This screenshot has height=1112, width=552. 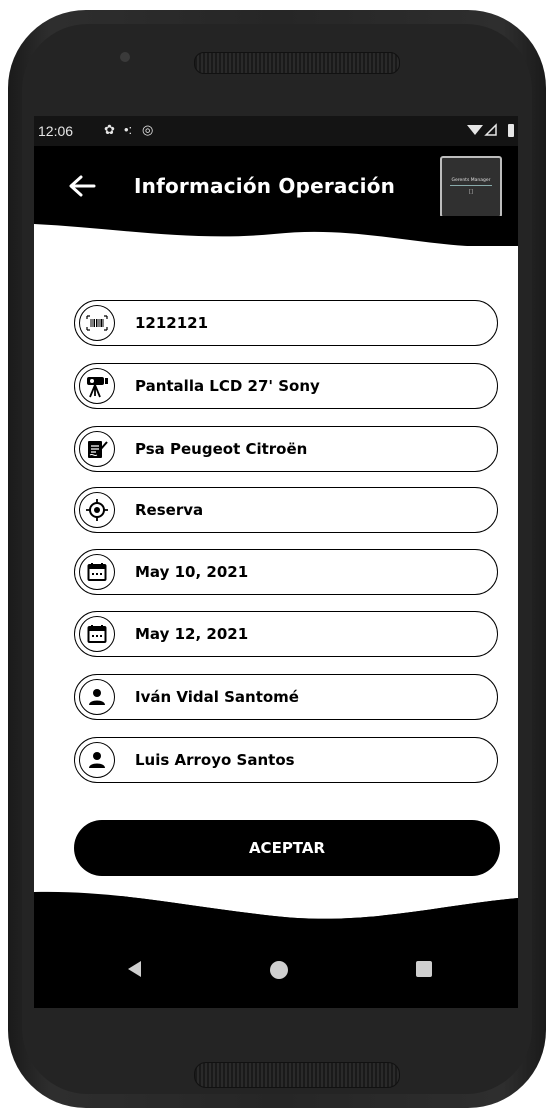 What do you see at coordinates (511, 130) in the screenshot?
I see `battery-icon` at bounding box center [511, 130].